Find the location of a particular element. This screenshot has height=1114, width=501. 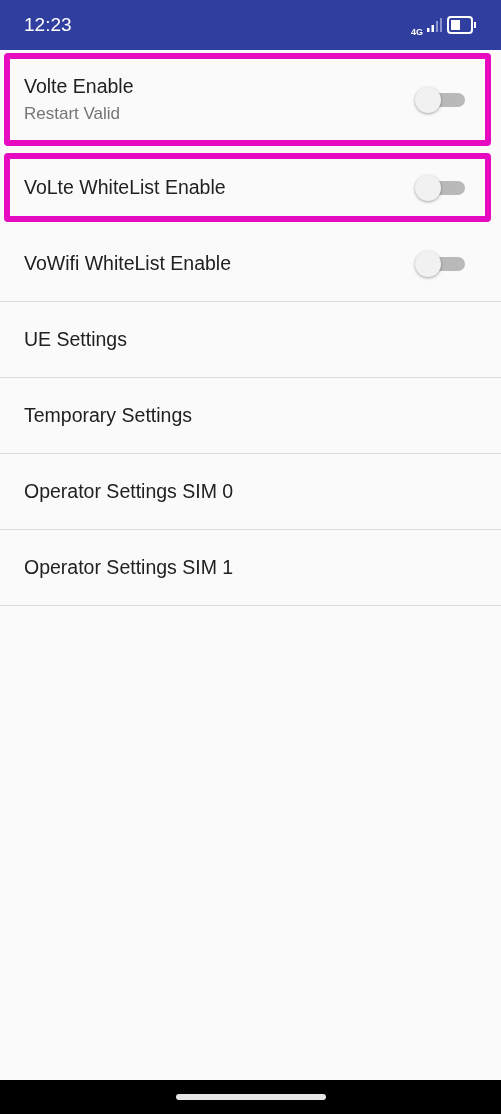

home-handle is located at coordinates (250, 1097).